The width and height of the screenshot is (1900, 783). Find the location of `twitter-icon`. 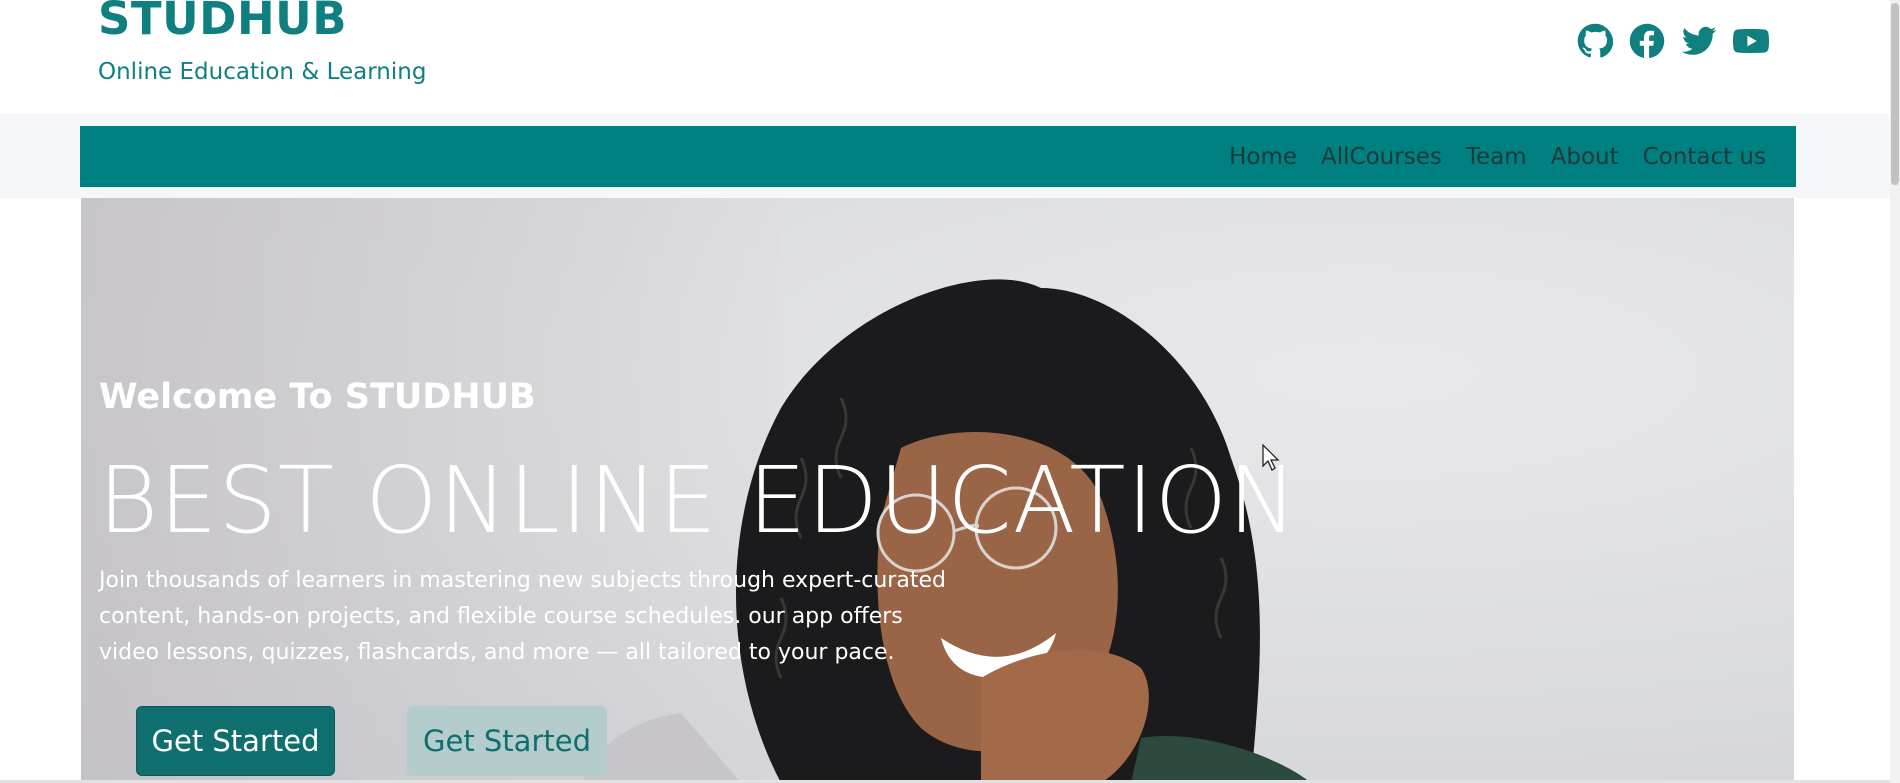

twitter-icon is located at coordinates (1699, 41).